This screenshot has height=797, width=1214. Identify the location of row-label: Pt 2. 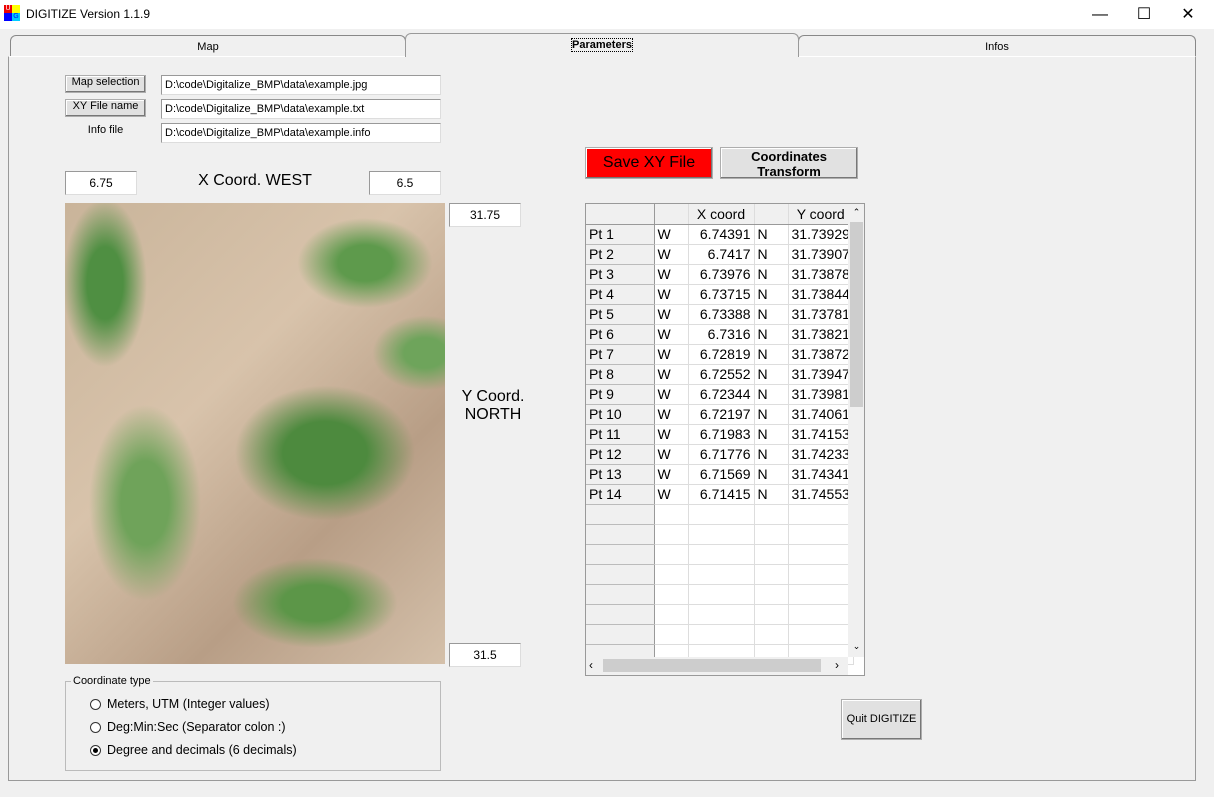
(620, 254).